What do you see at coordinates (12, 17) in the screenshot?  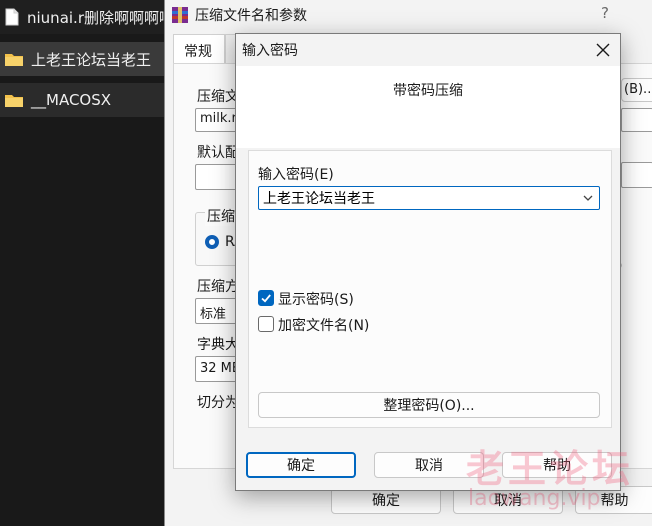 I see `file-icon` at bounding box center [12, 17].